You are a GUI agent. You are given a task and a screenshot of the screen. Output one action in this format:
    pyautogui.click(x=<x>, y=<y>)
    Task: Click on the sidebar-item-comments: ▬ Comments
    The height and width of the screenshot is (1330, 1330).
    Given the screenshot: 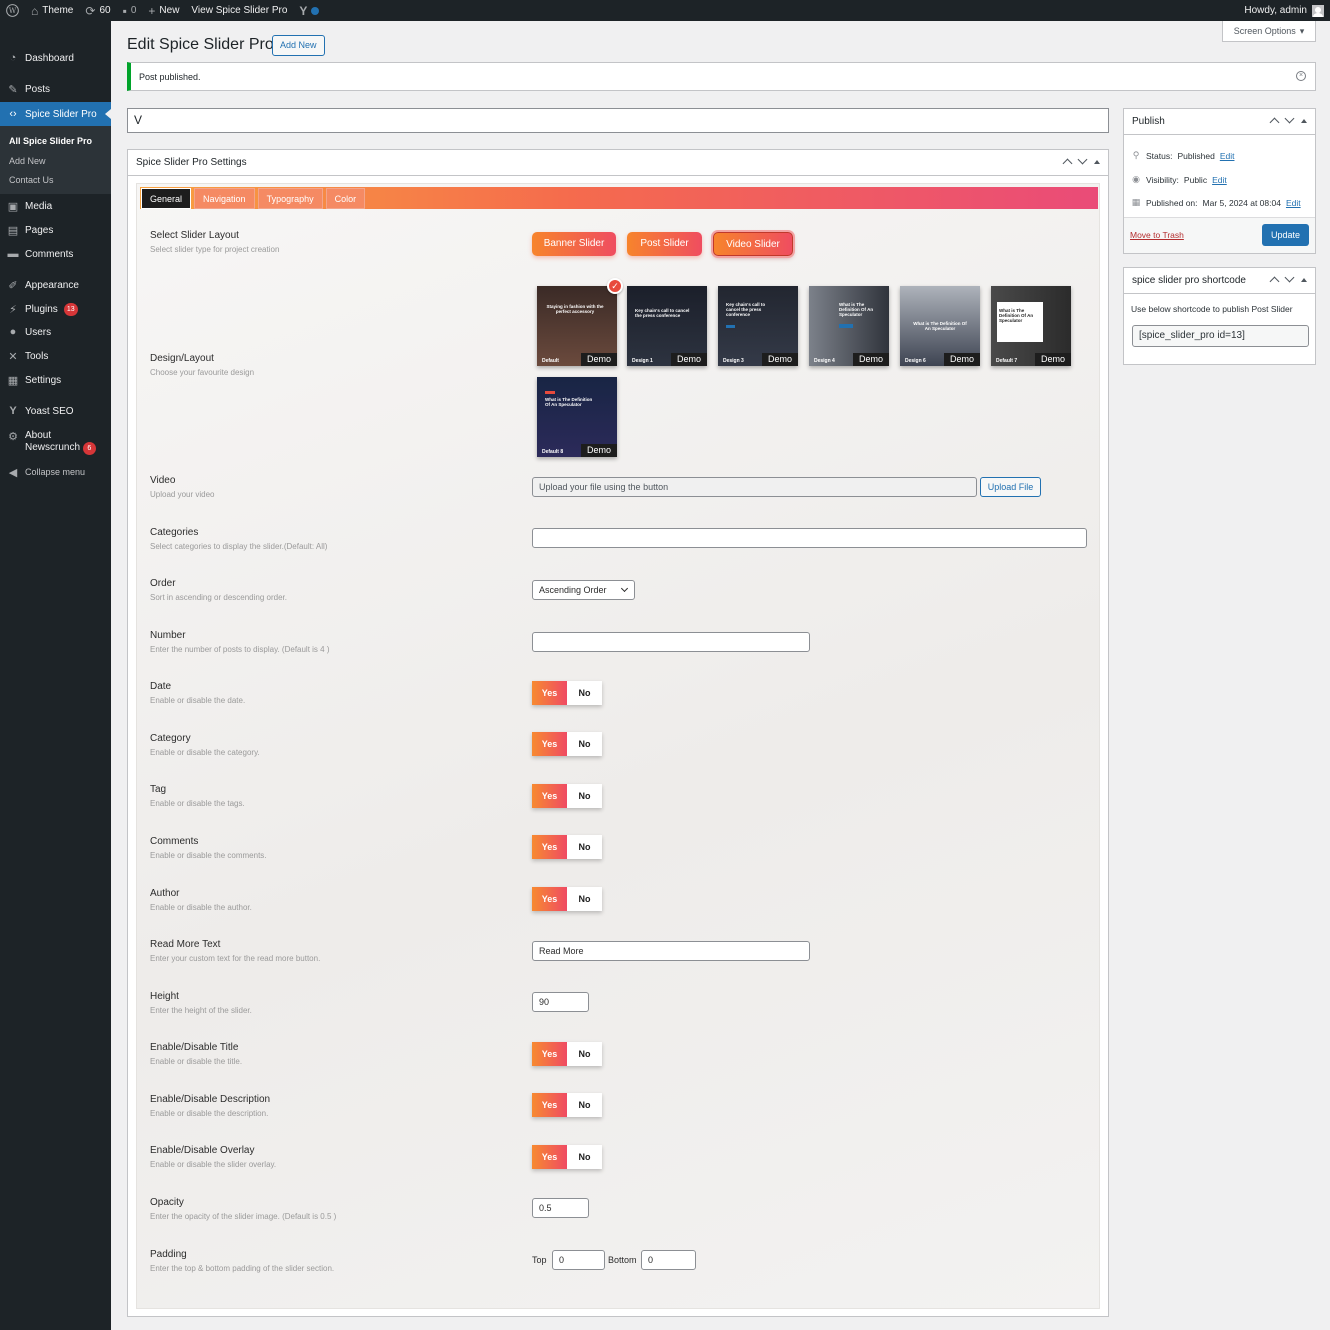 What is the action you would take?
    pyautogui.click(x=55, y=254)
    